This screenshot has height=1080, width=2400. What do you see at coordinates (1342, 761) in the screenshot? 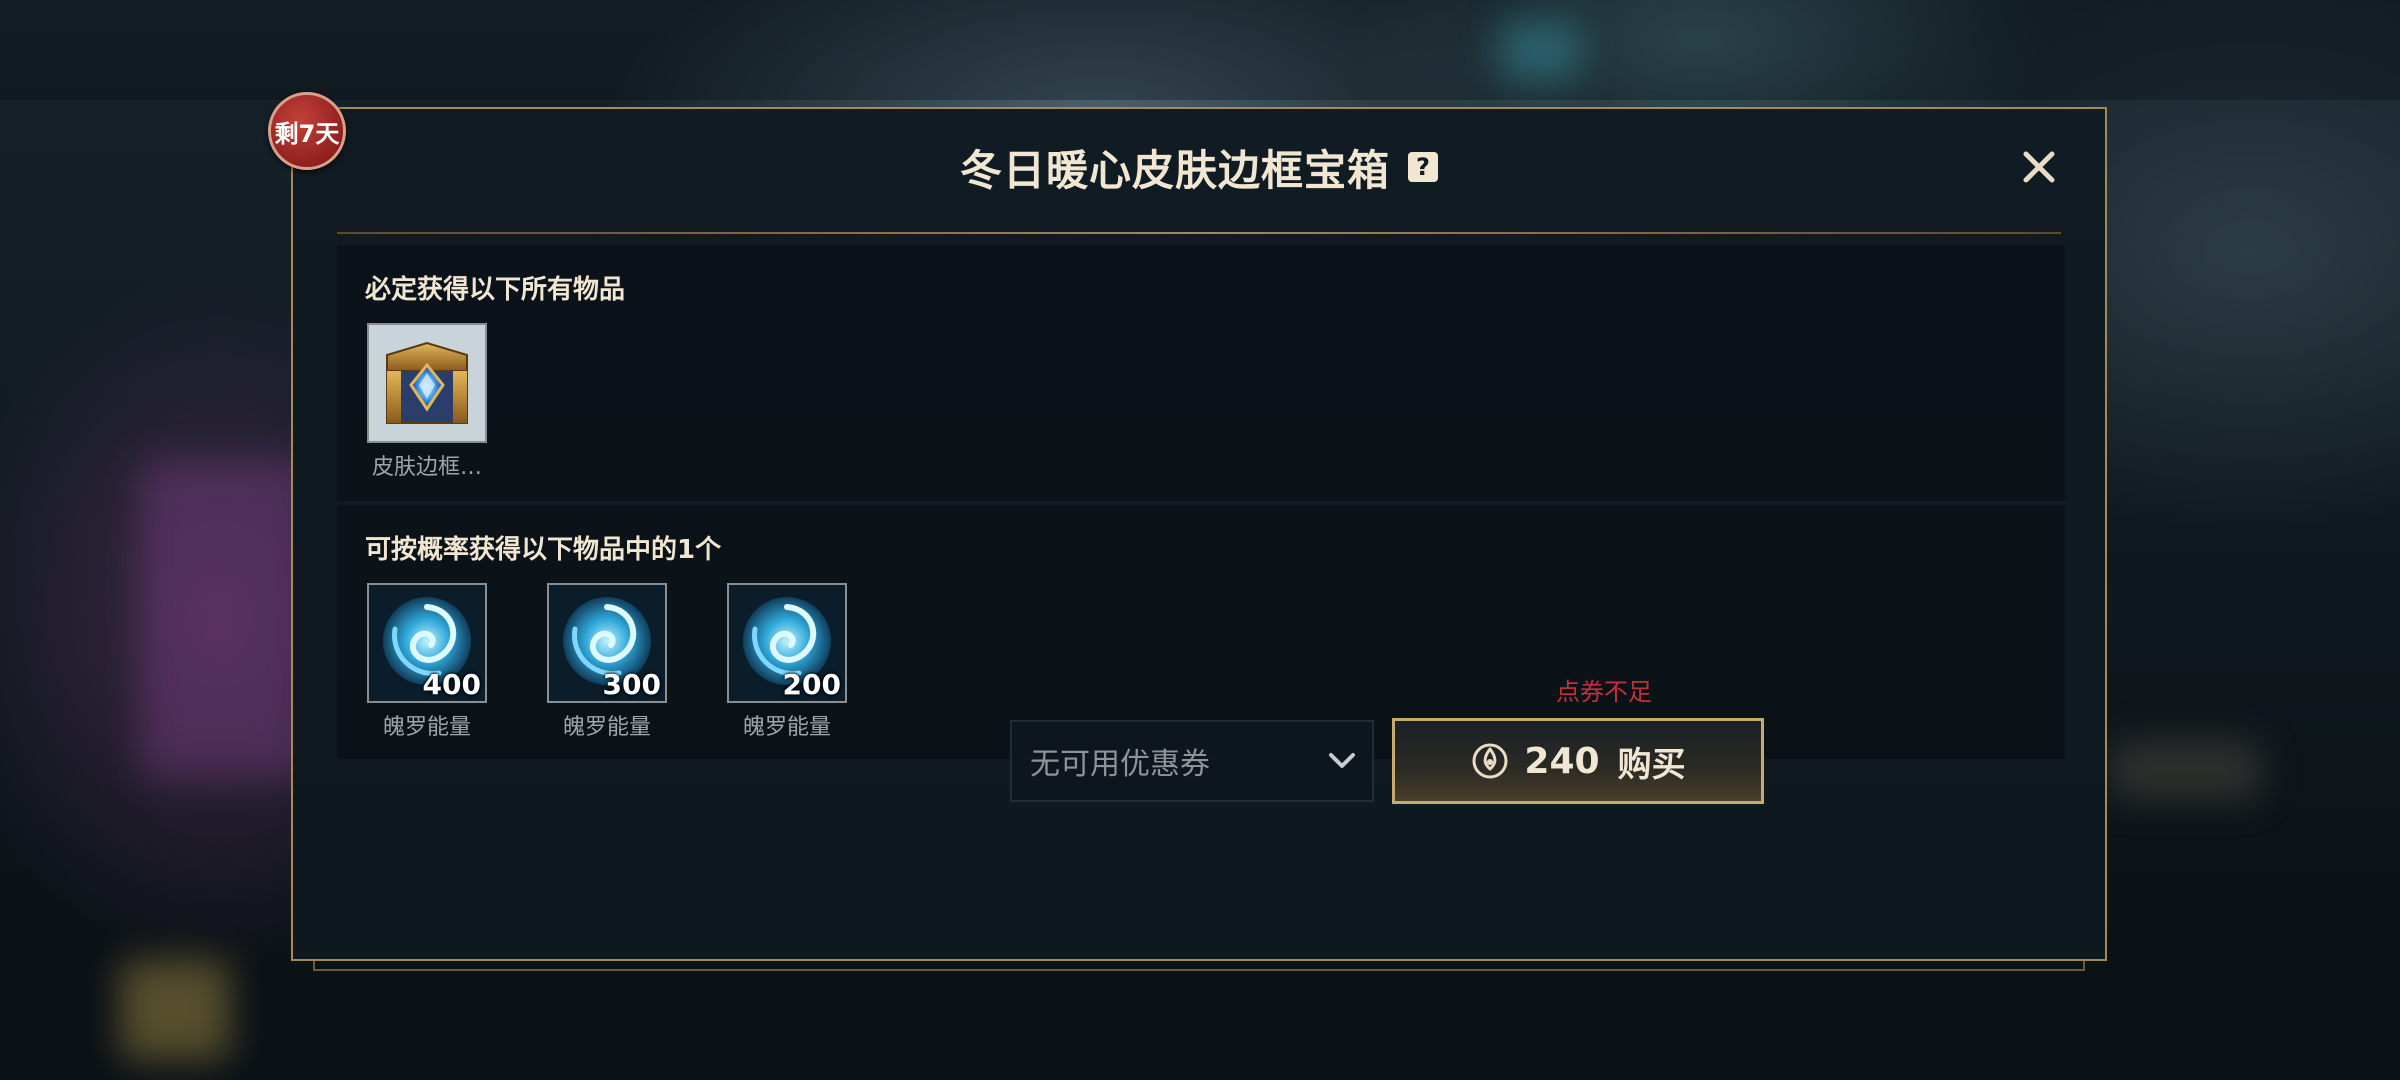
I see `chevron-down-icon` at bounding box center [1342, 761].